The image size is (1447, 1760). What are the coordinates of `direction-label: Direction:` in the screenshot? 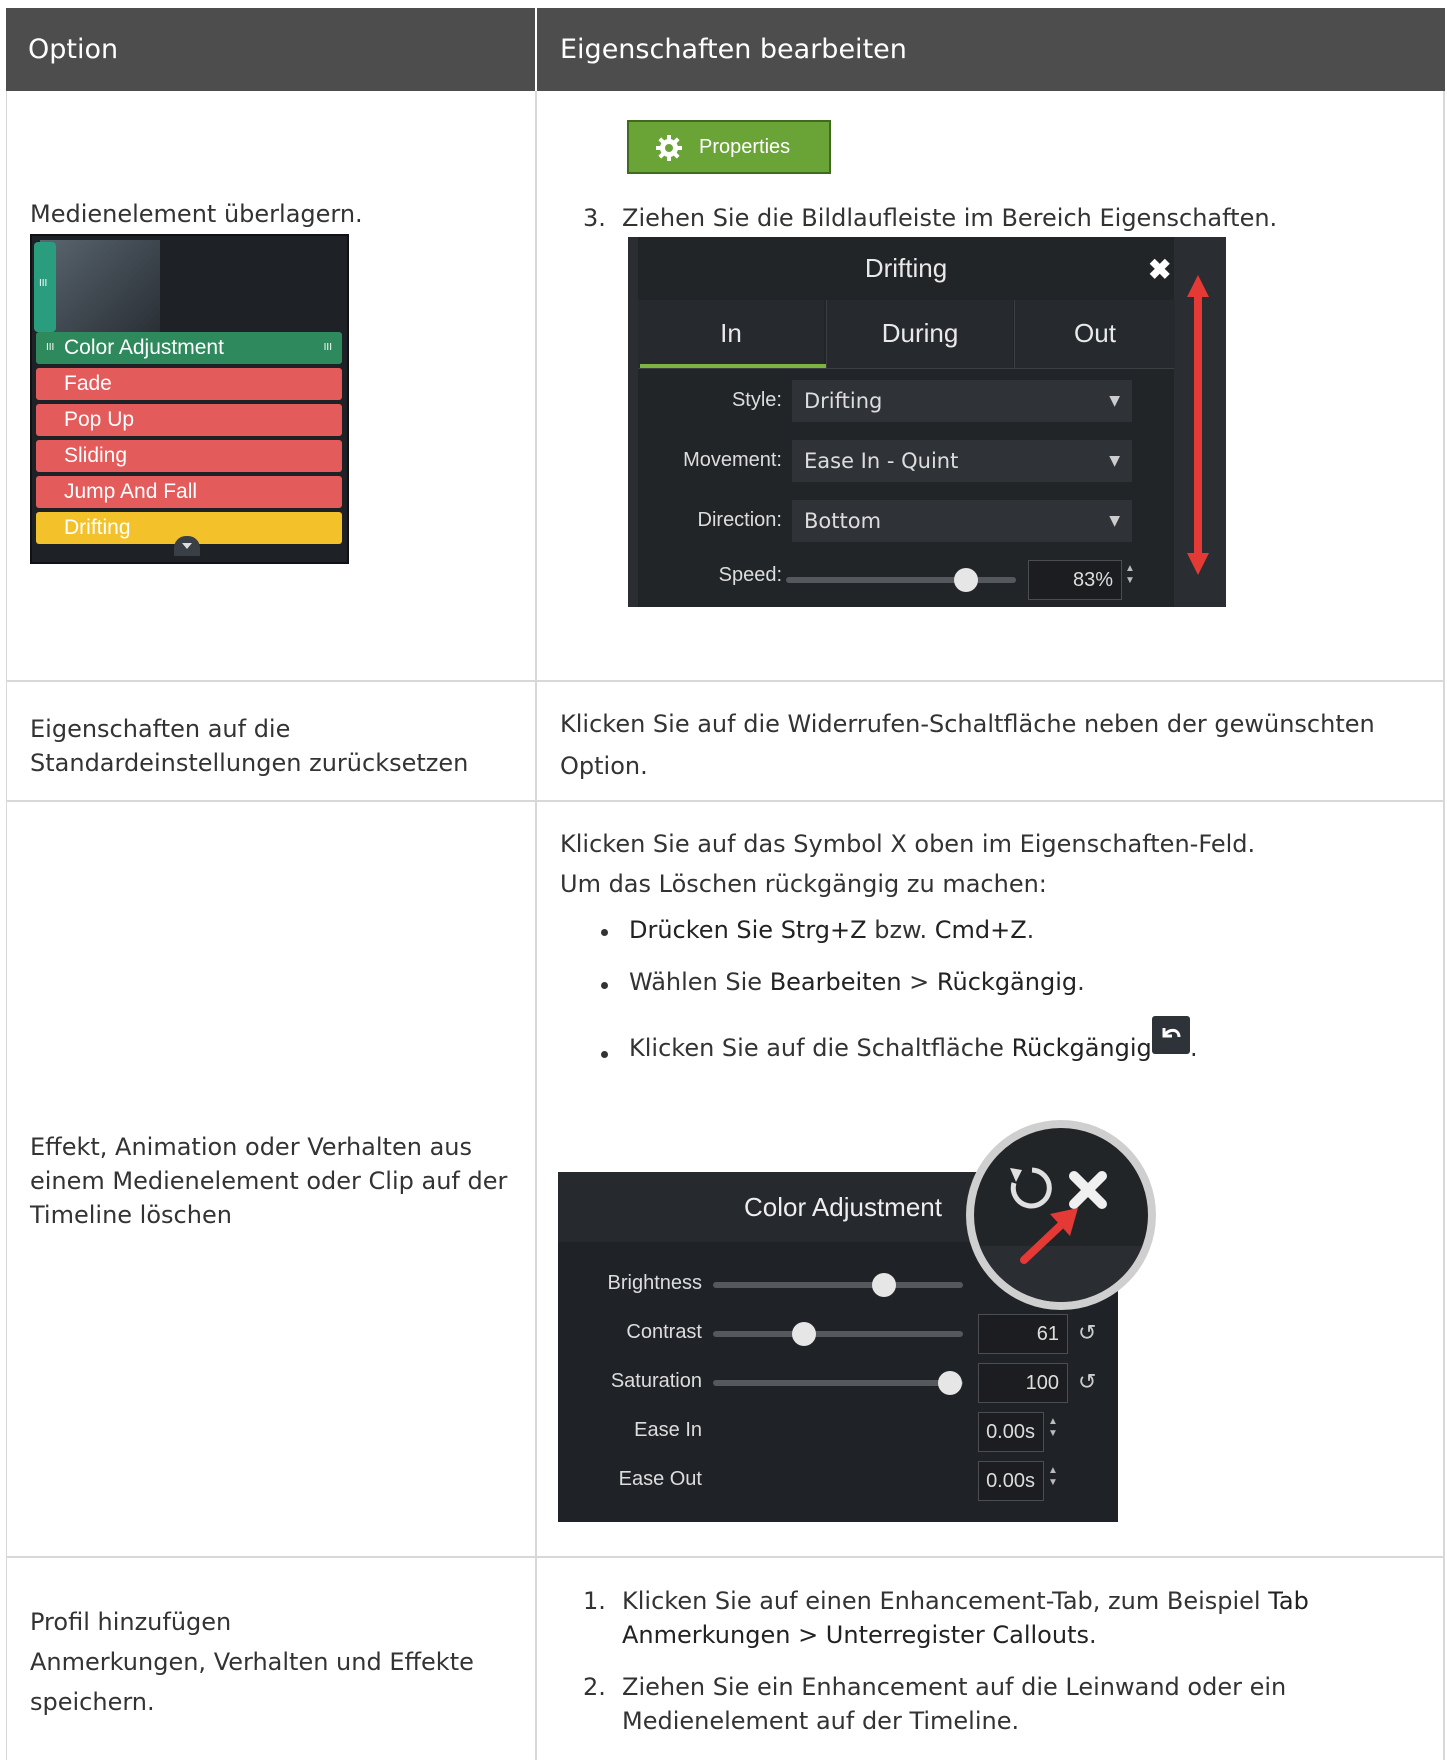 It's located at (739, 520).